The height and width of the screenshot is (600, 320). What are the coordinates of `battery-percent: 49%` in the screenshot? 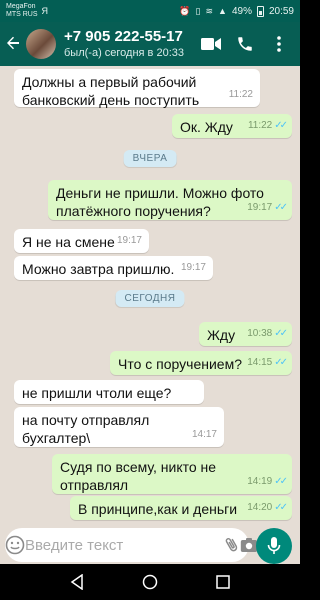 It's located at (241, 11).